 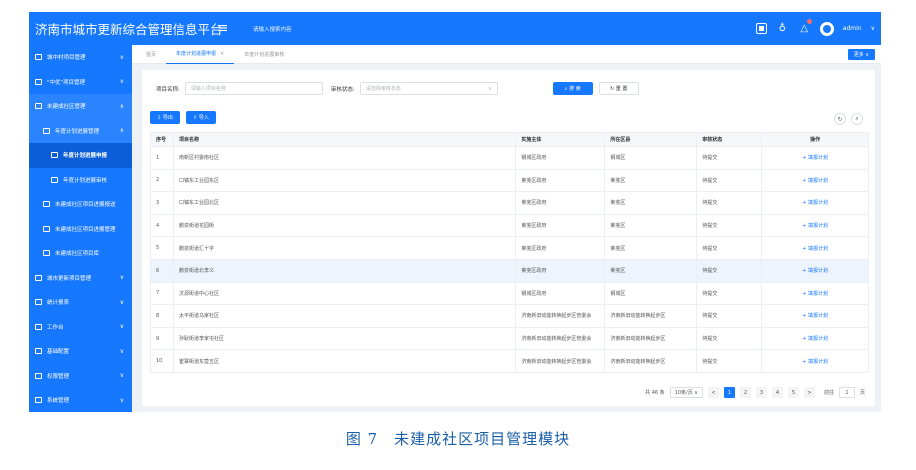 What do you see at coordinates (80, 82) in the screenshot?
I see `sidebar-item-zhongyou: "中优"项目管理 ∨` at bounding box center [80, 82].